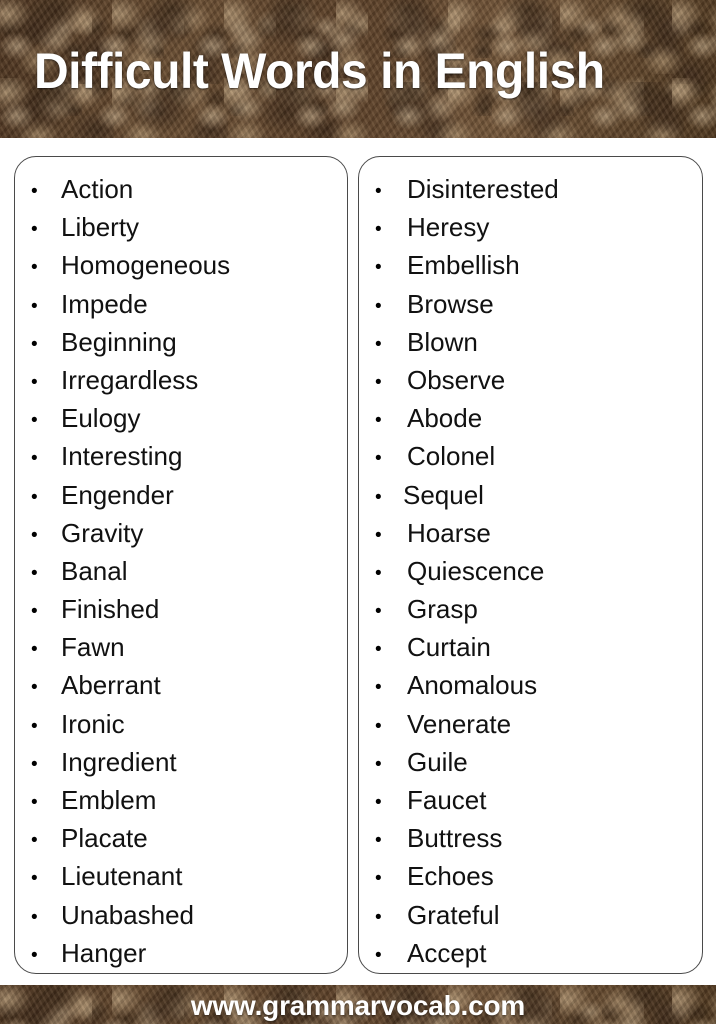  Describe the element at coordinates (189, 230) in the screenshot. I see `list-item: • Liberty` at that location.